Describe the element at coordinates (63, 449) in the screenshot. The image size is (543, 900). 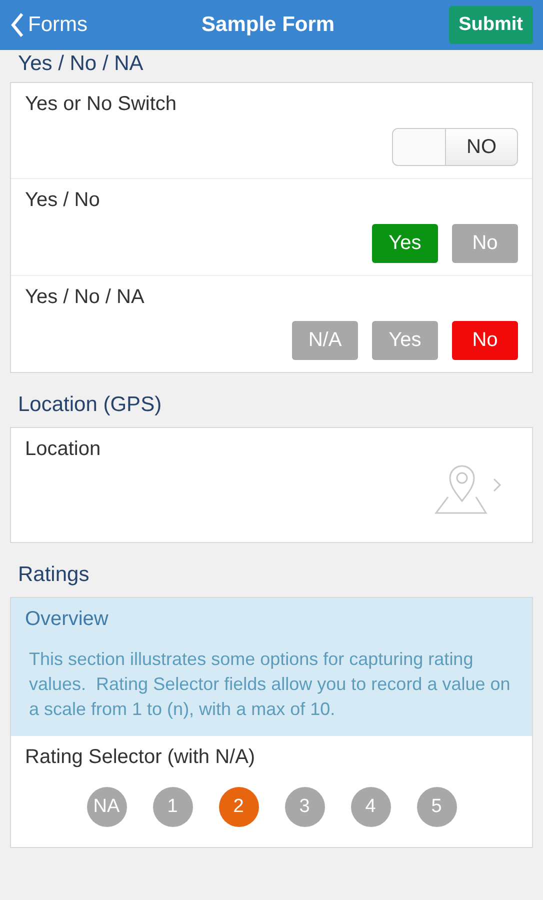
I see `field-label: Location` at that location.